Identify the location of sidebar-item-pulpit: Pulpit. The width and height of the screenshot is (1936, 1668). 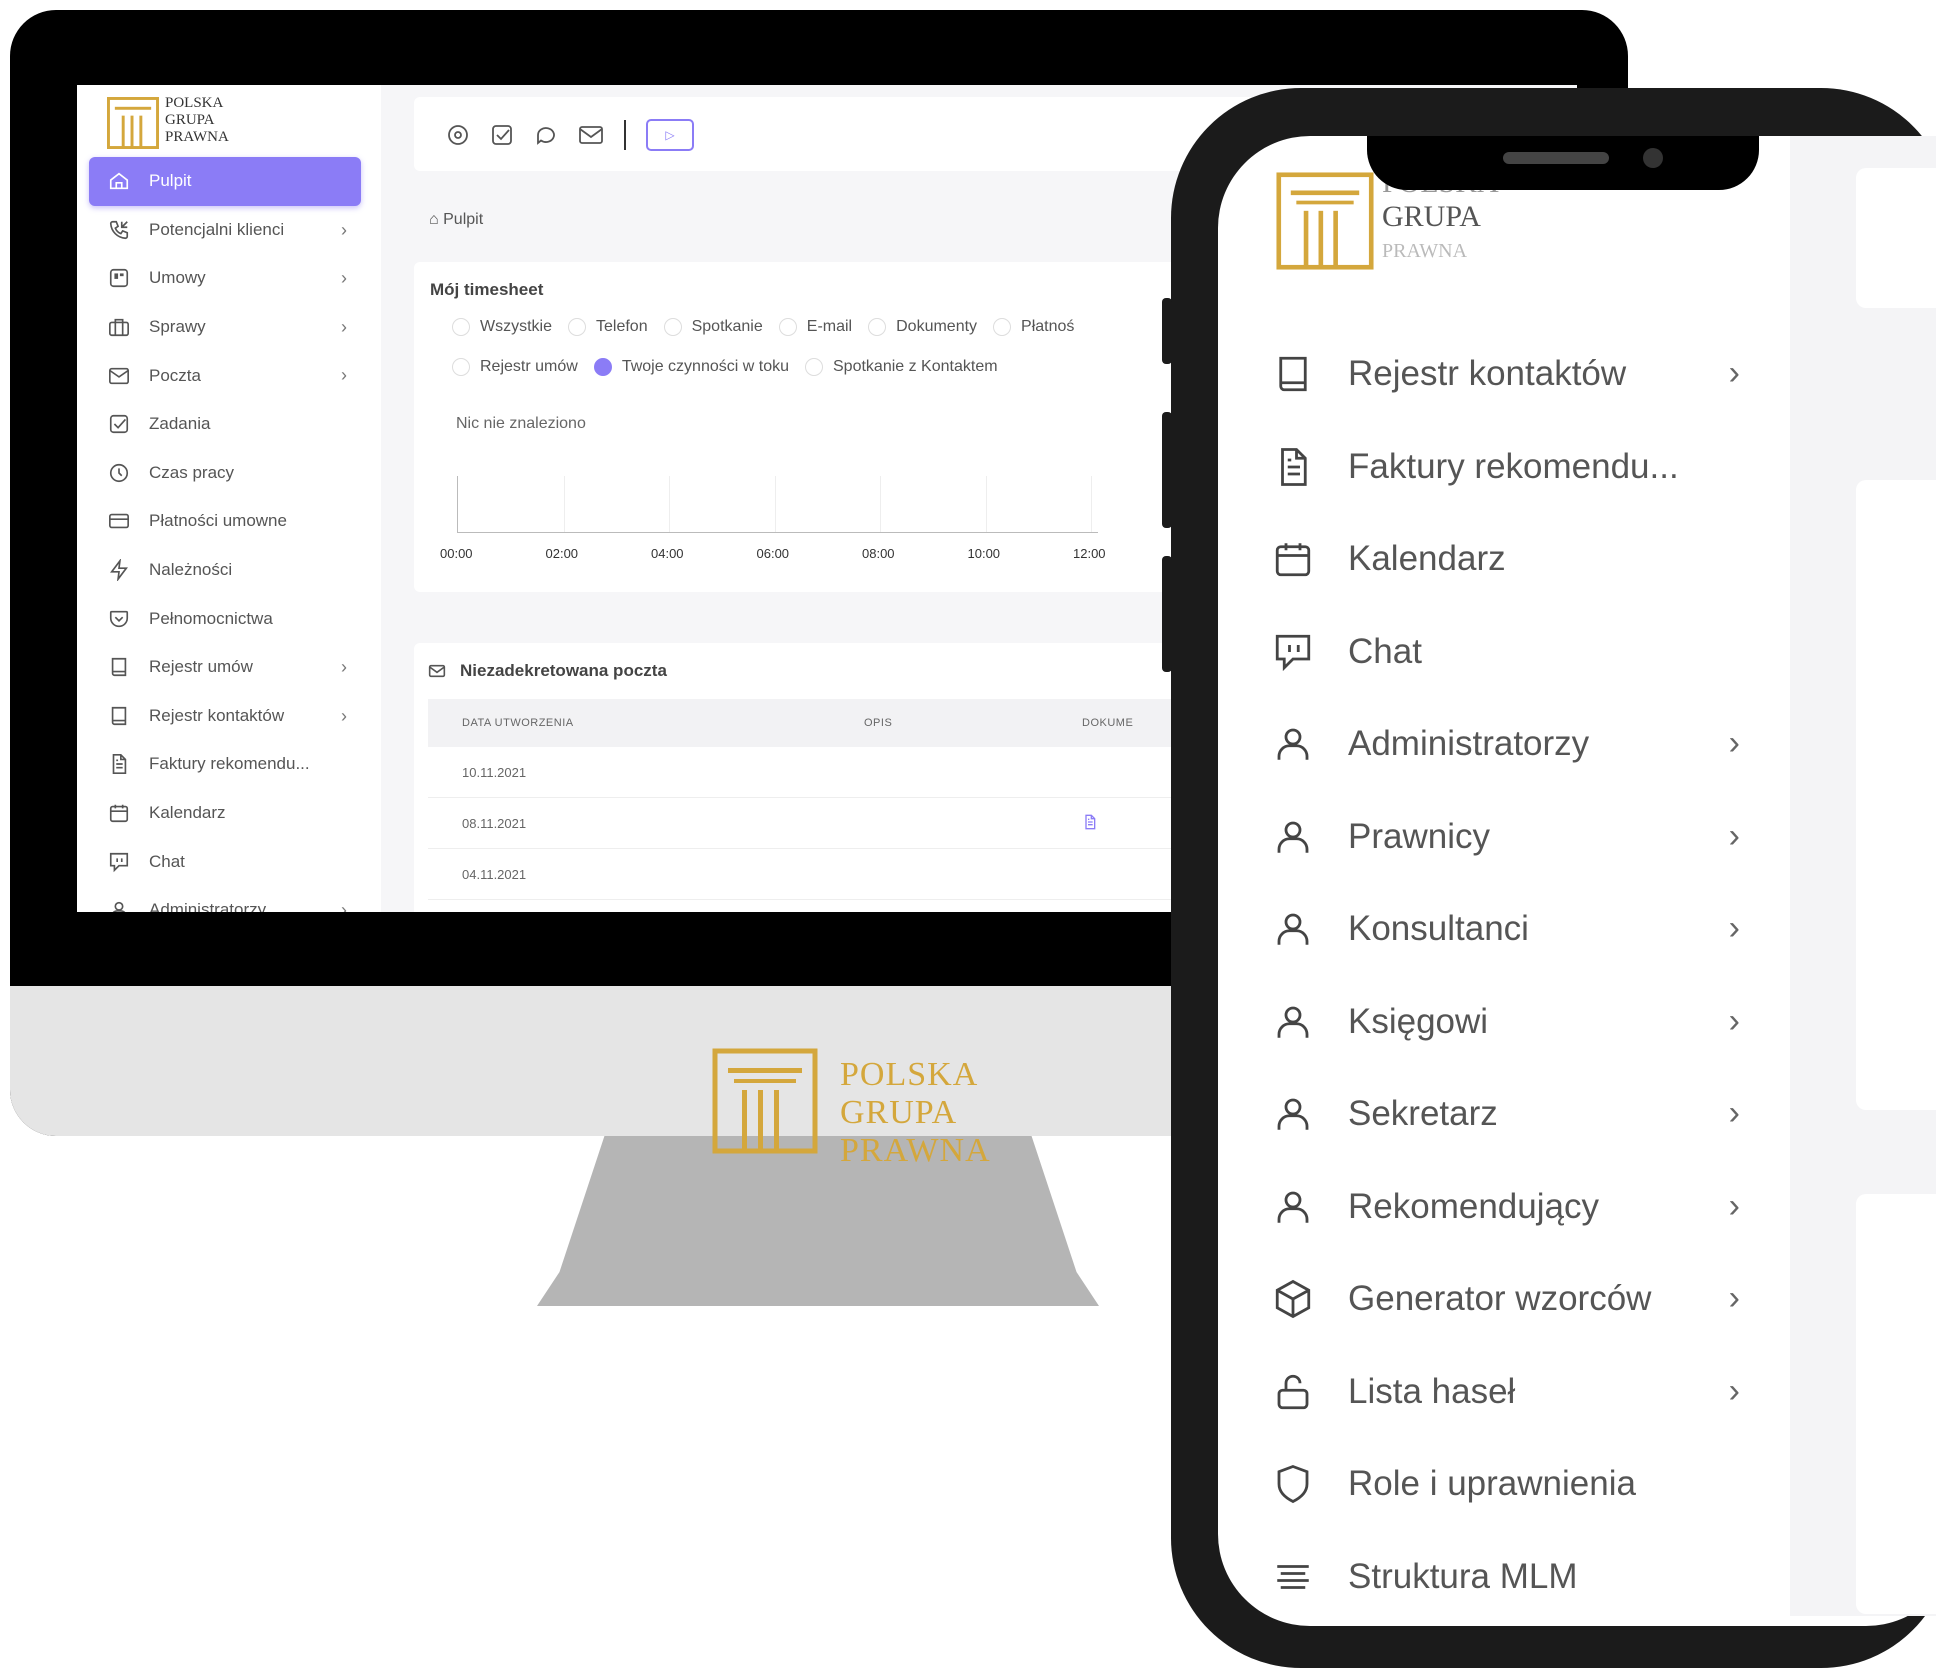
(225, 181).